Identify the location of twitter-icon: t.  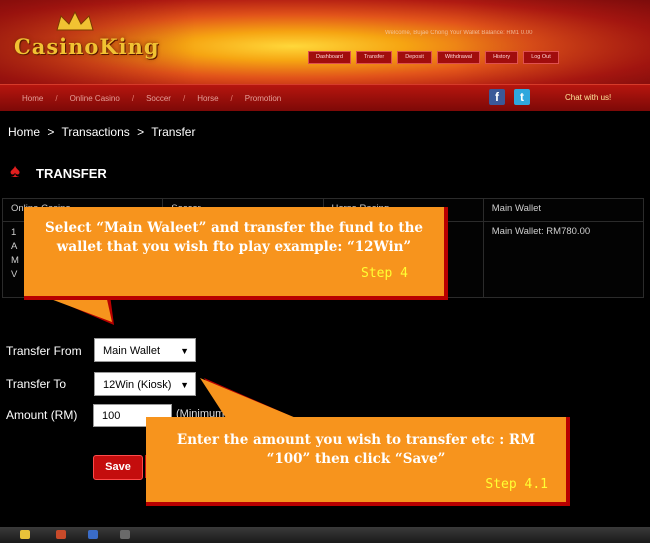
(522, 97).